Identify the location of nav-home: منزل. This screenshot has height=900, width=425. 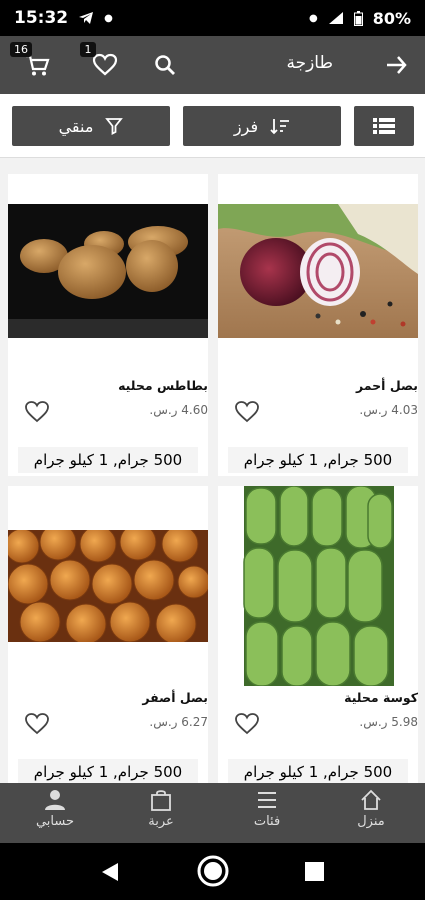
(371, 809).